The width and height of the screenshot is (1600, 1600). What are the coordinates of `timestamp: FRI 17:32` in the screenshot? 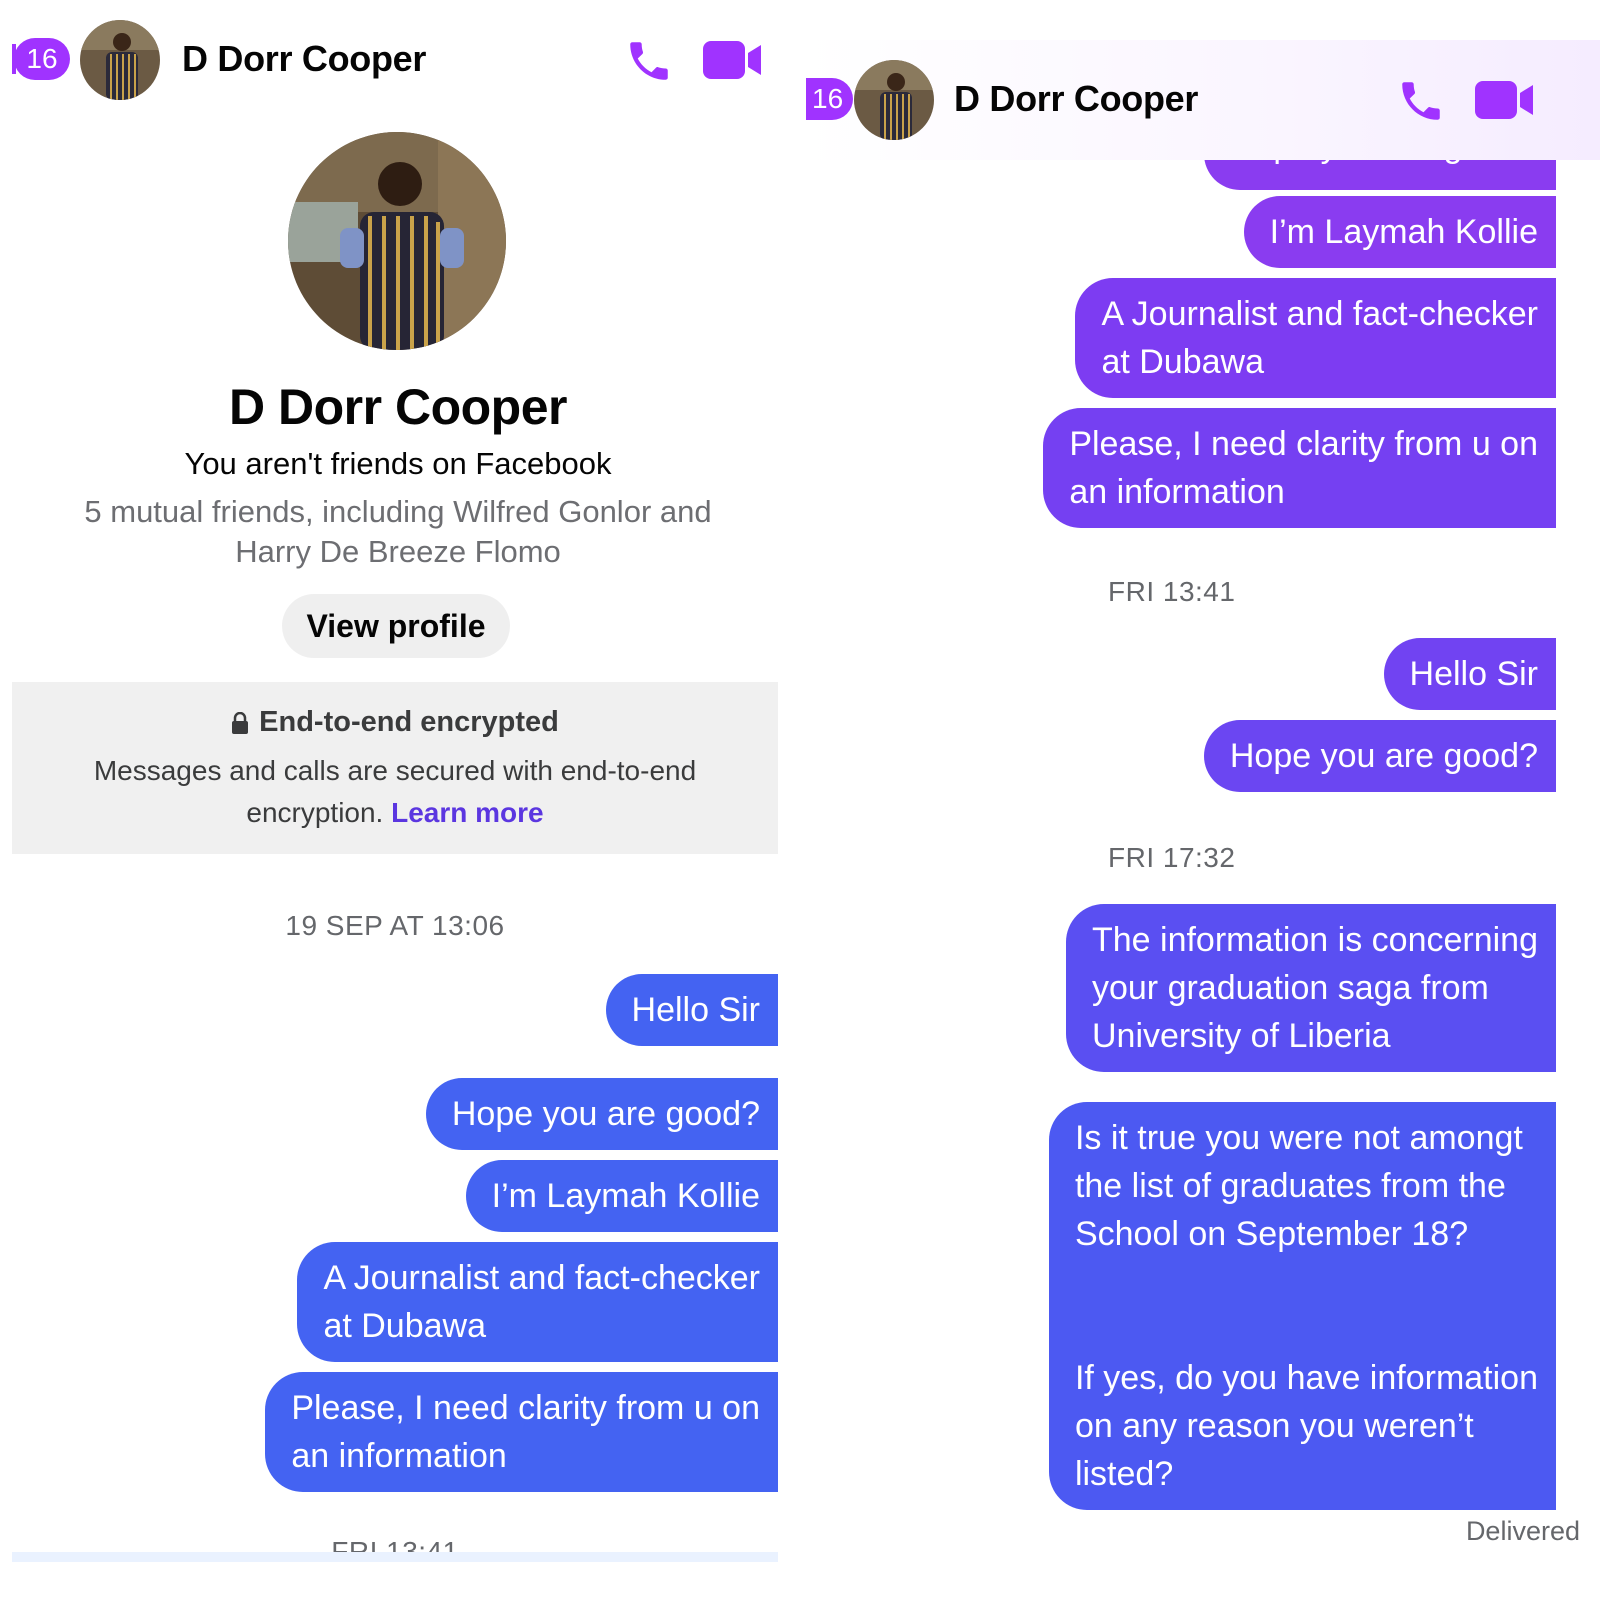 It's located at (1172, 857).